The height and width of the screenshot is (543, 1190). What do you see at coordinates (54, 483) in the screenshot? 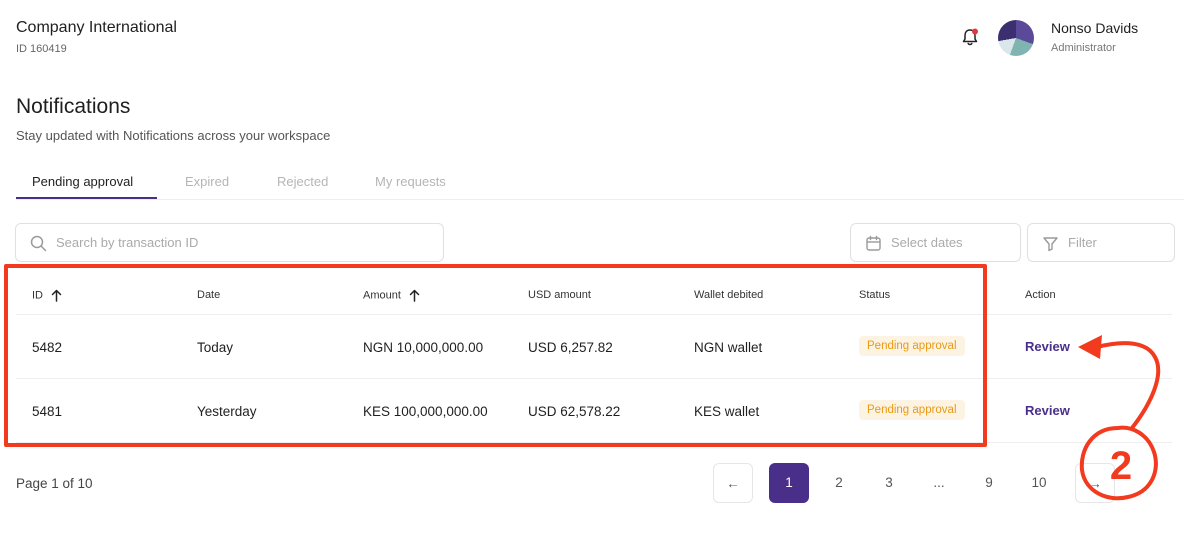
I see `page-info: Page 1 of 10` at bounding box center [54, 483].